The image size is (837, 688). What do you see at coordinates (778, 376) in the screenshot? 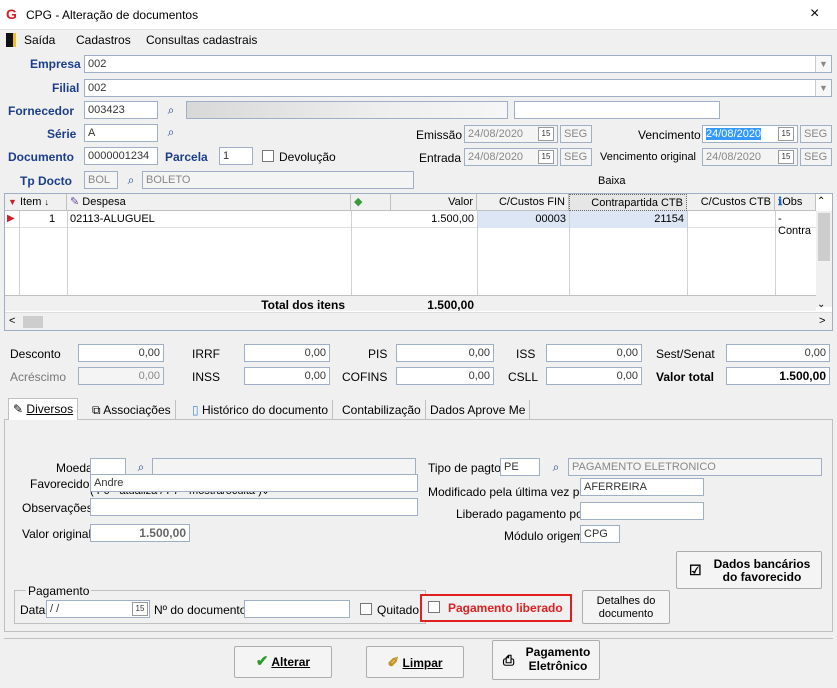
I see `valor-total-input: 1.500,00` at bounding box center [778, 376].